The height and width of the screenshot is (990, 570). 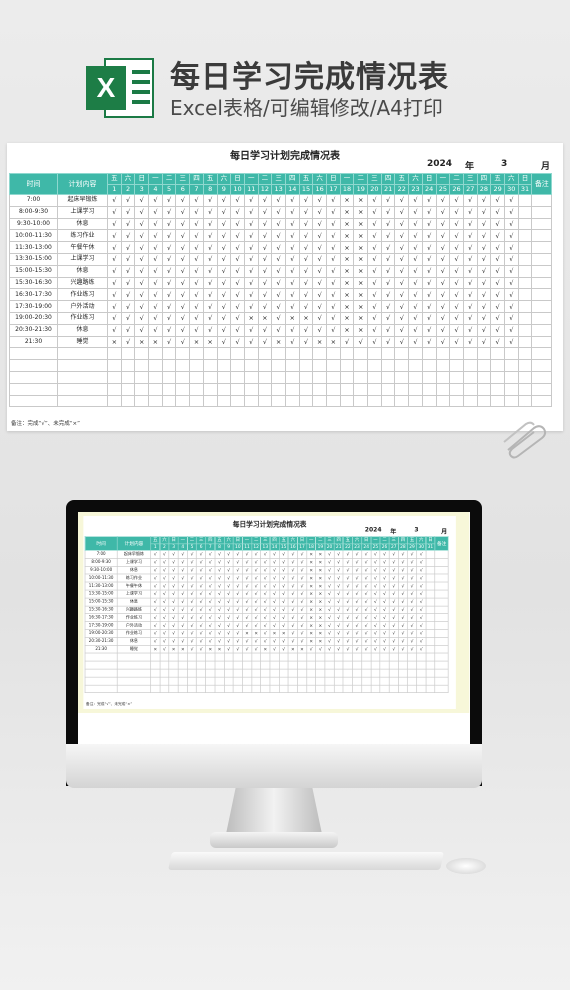 I want to click on header-weekday: 四, so click(x=484, y=179).